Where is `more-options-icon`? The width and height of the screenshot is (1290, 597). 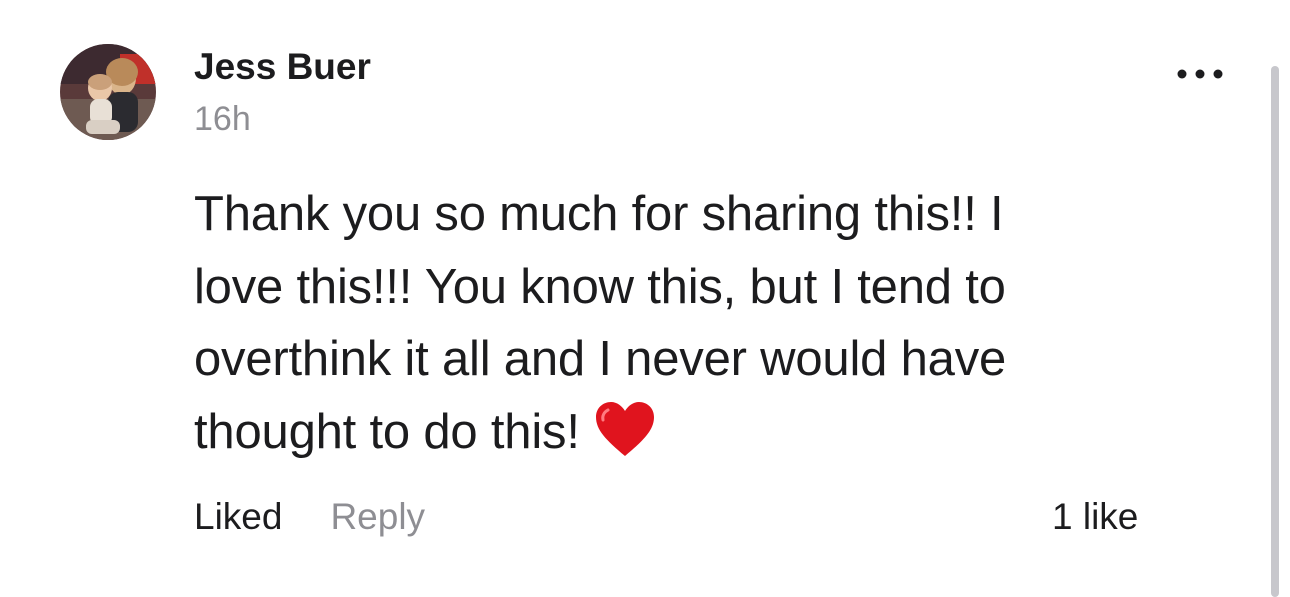 more-options-icon is located at coordinates (1200, 74).